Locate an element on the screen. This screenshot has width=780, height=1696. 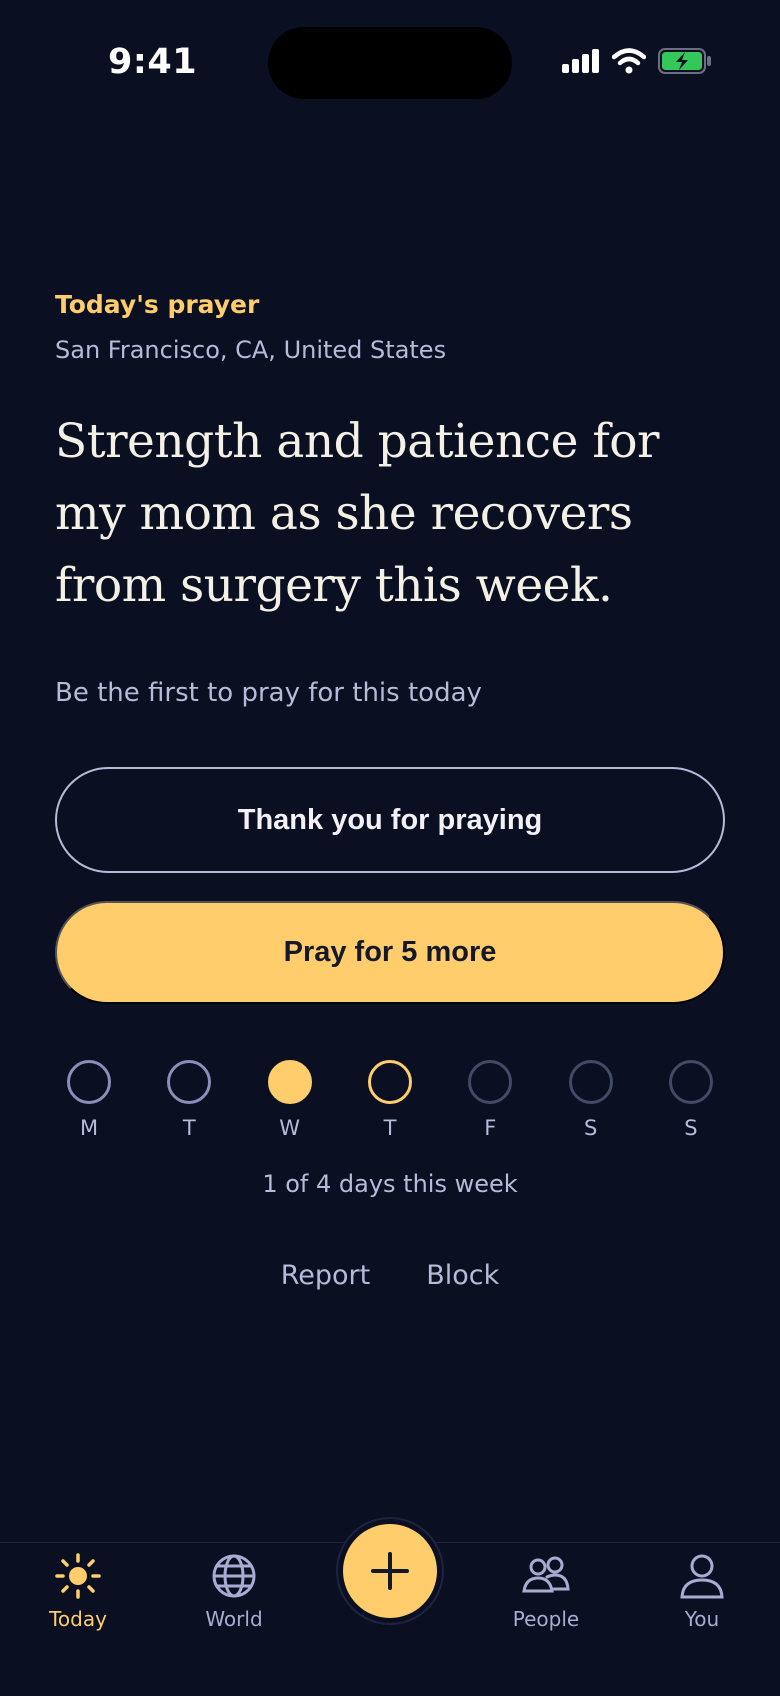
people-icon is located at coordinates (546, 1574).